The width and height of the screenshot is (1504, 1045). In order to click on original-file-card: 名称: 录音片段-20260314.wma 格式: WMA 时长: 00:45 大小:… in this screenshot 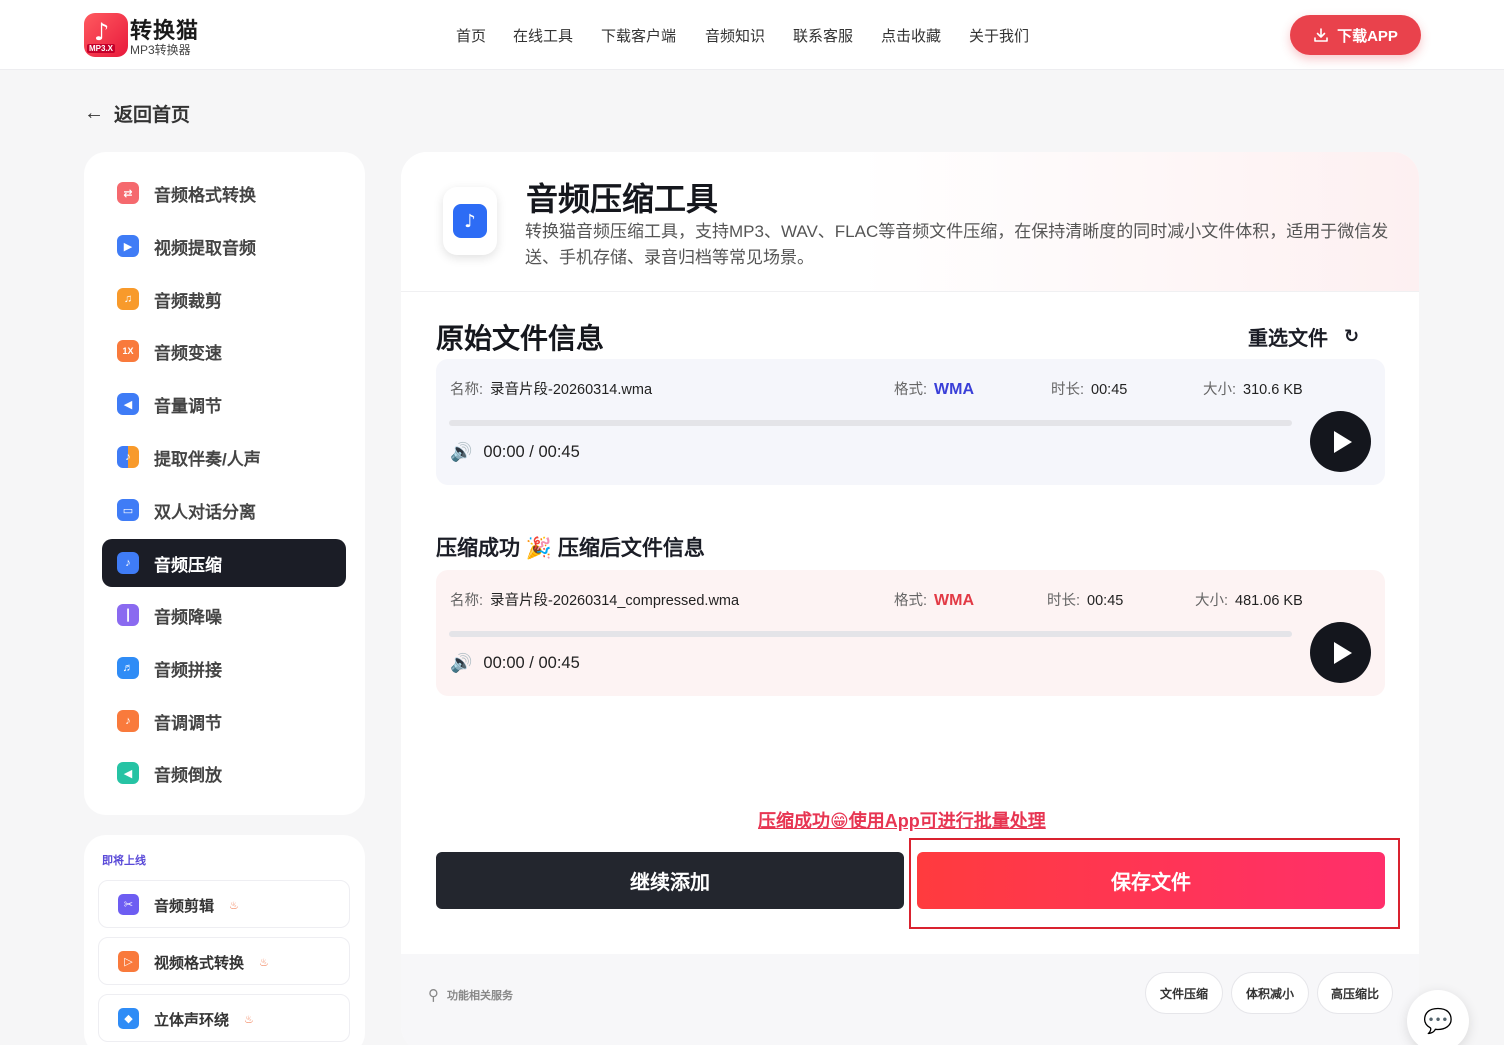, I will do `click(910, 422)`.